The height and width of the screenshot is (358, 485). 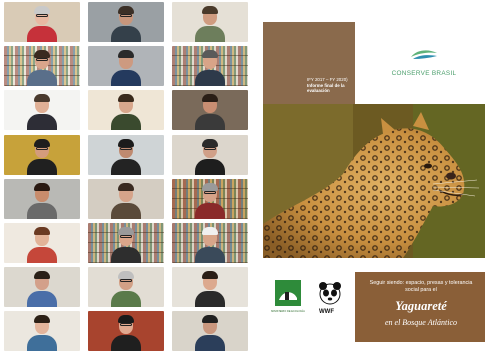 What do you see at coordinates (424, 73) in the screenshot?
I see `brand-name: CONSERVE BRASIL` at bounding box center [424, 73].